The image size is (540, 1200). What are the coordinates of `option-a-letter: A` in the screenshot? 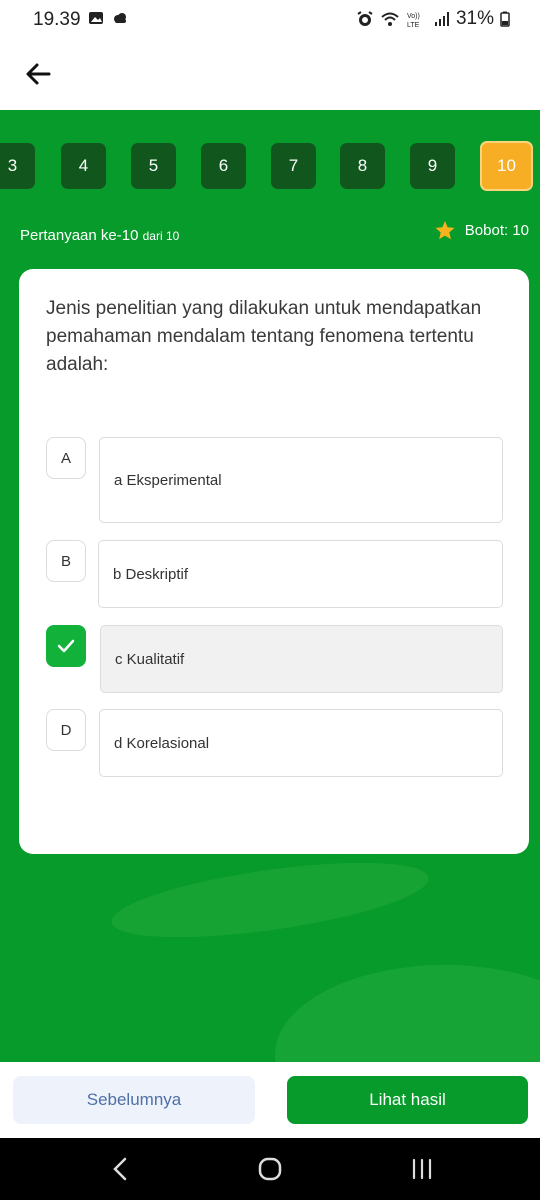 It's located at (66, 458).